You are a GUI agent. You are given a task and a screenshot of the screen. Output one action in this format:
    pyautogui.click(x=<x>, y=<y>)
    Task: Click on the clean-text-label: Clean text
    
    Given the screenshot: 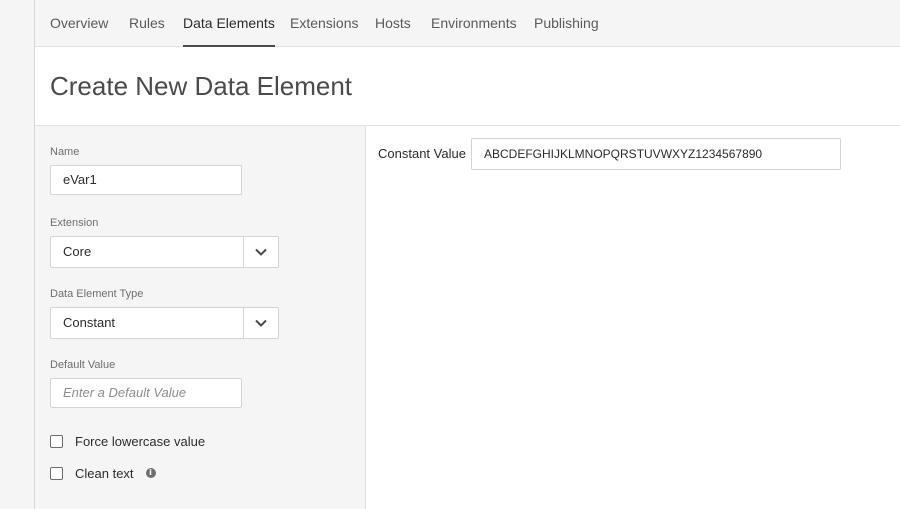 What is the action you would take?
    pyautogui.click(x=104, y=473)
    